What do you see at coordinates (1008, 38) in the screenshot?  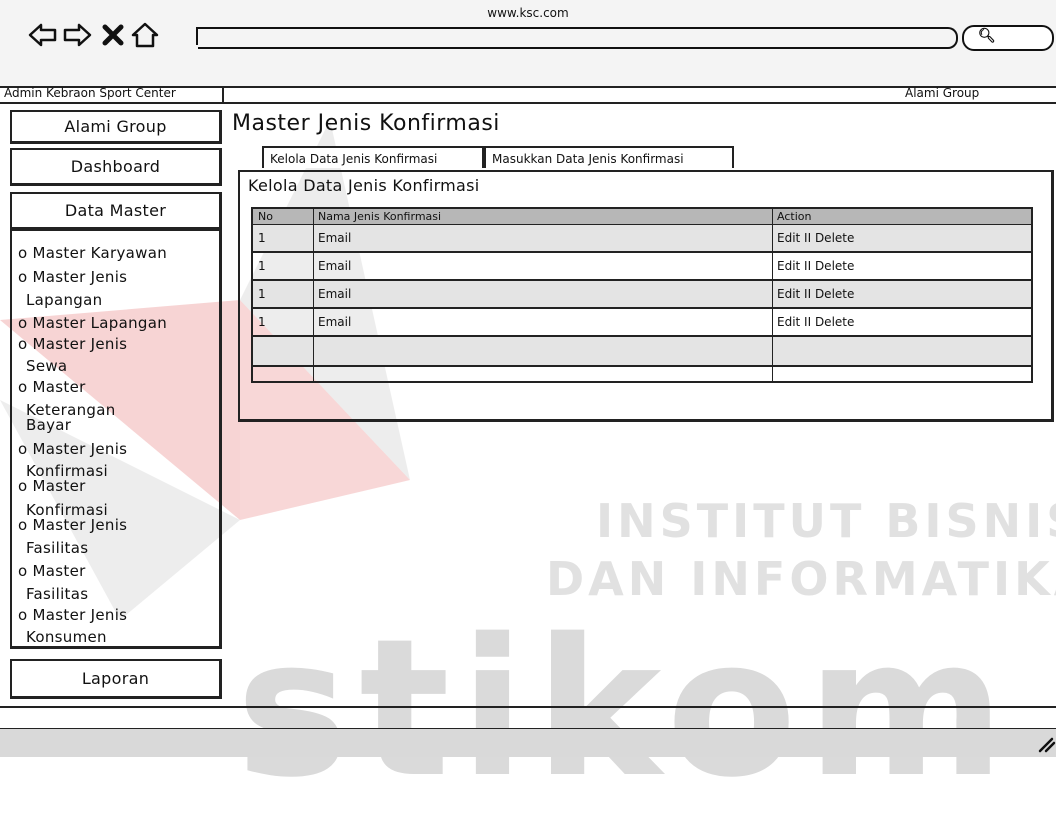 I see `search-button: 🔍︎` at bounding box center [1008, 38].